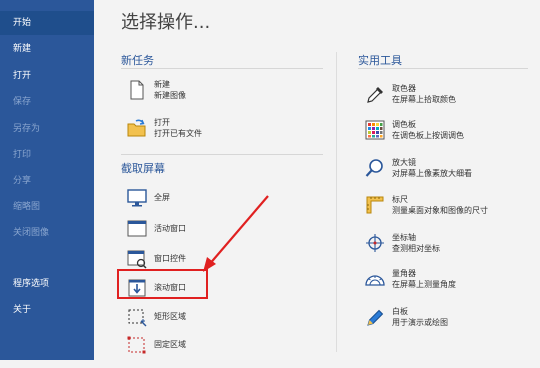 This screenshot has width=540, height=368. What do you see at coordinates (404, 124) in the screenshot?
I see `tool-palette-title: 调色板` at bounding box center [404, 124].